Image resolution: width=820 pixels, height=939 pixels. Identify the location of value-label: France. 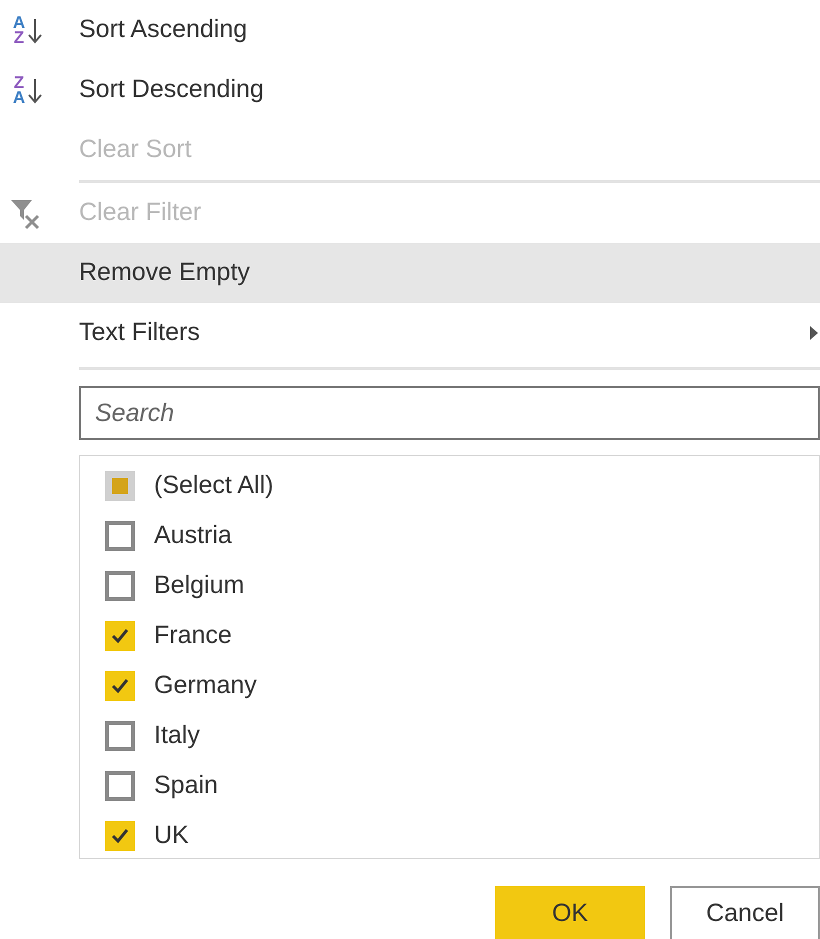
(193, 636).